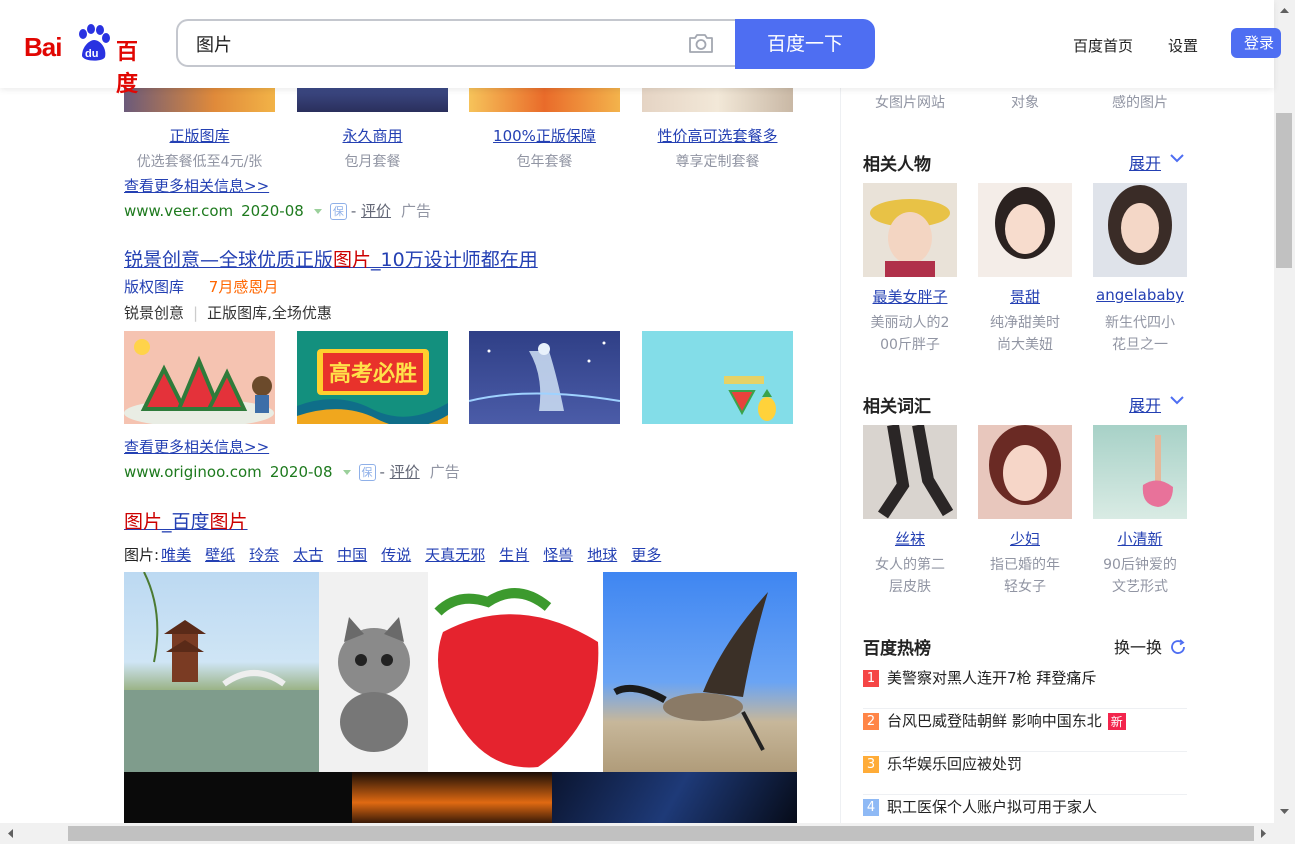  I want to click on hot-item: 2 台风巴威登陆朝鲜 影响中国东北新, so click(1025, 731).